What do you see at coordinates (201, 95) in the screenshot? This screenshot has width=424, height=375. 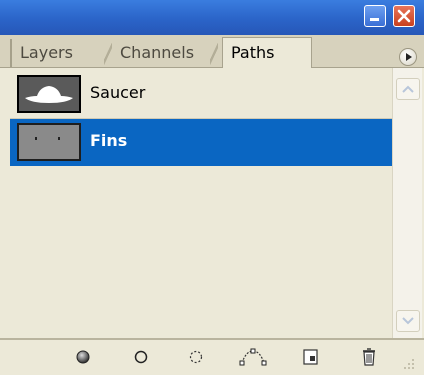 I see `list-item: Saucer` at bounding box center [201, 95].